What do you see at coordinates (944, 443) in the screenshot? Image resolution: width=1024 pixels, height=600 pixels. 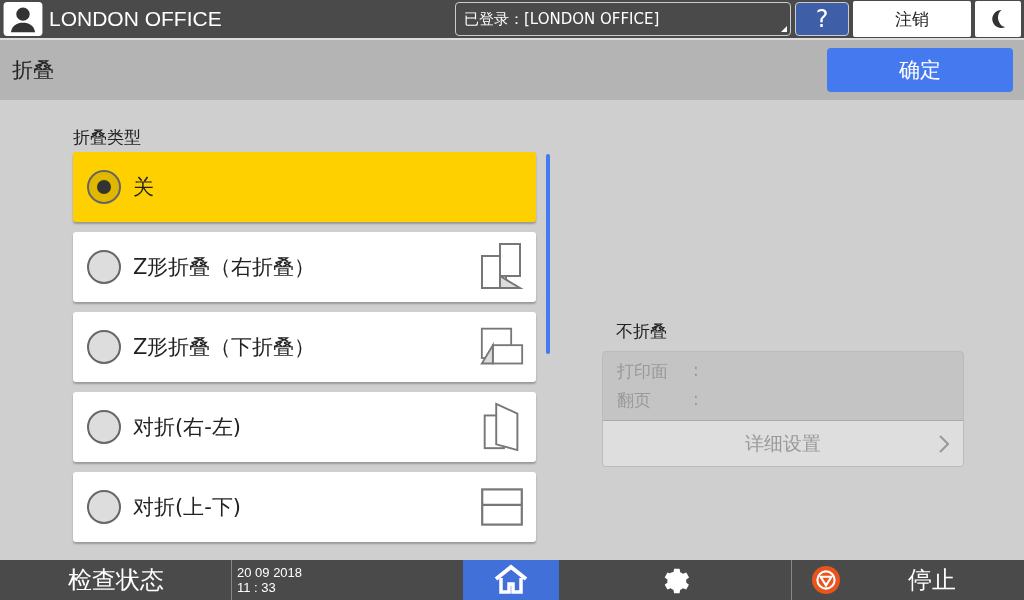 I see `chevron-right-icon` at bounding box center [944, 443].